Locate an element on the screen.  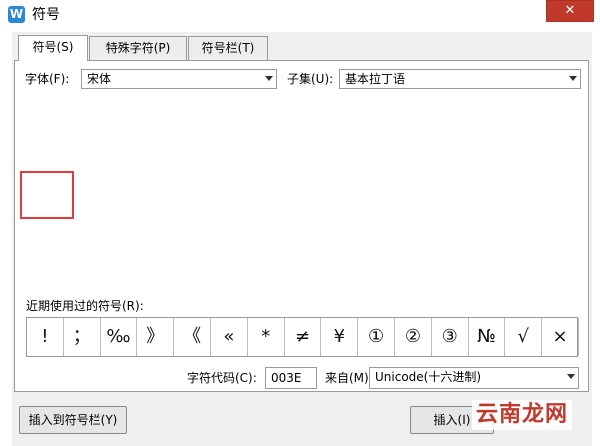
font-select: 宋体 is located at coordinates (179, 79).